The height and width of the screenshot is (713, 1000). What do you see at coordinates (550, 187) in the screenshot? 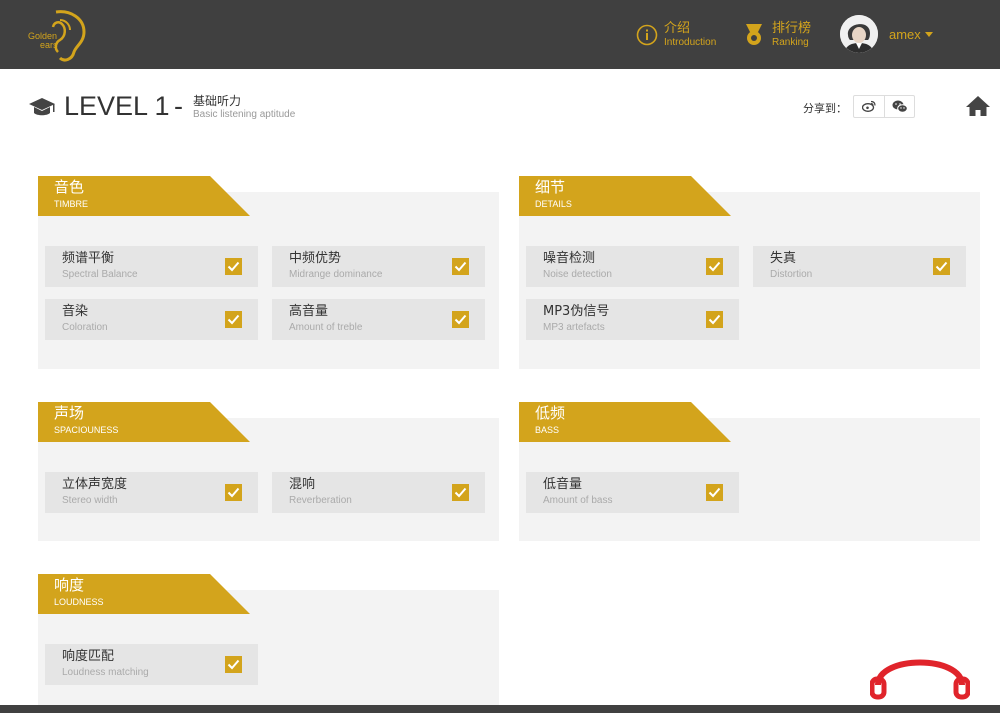
I see `section-title-cn: 细节` at bounding box center [550, 187].